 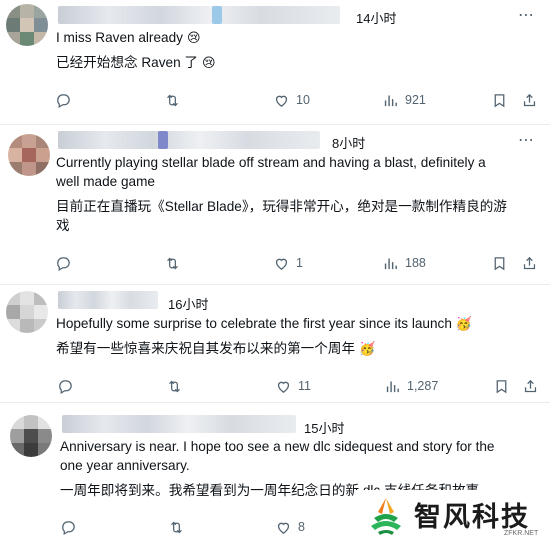 I want to click on like-count: 1, so click(x=299, y=263).